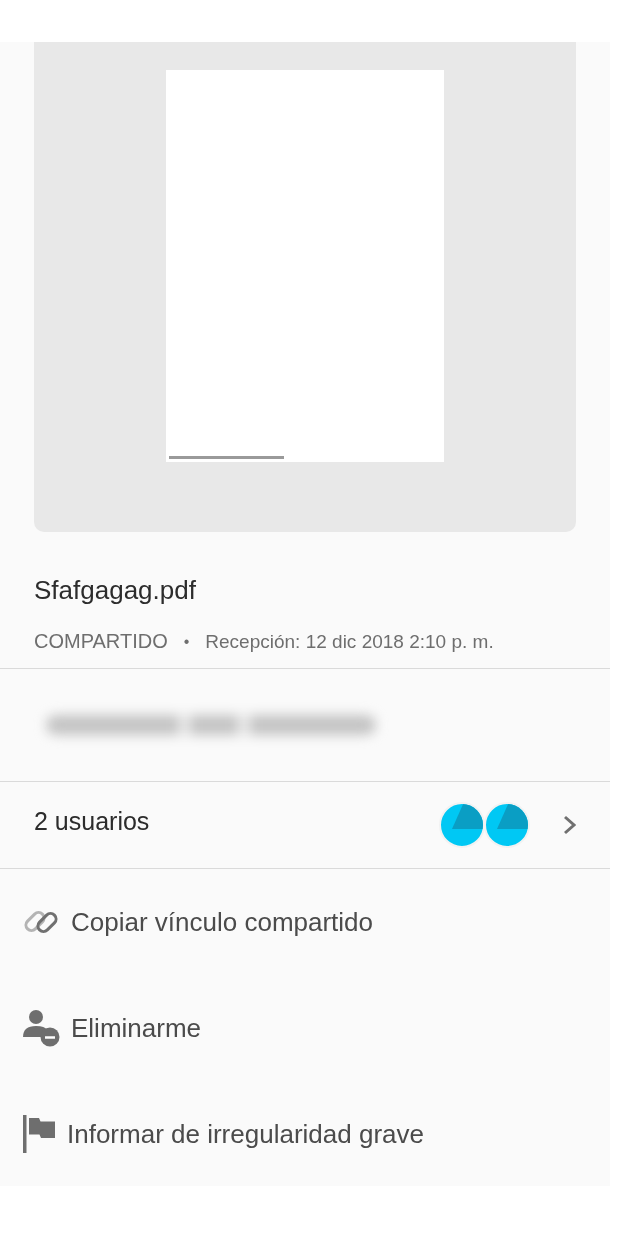 The width and height of the screenshot is (642, 1234). I want to click on received-date: Recepción: 12 dic 2018 2:10 p. m., so click(349, 641).